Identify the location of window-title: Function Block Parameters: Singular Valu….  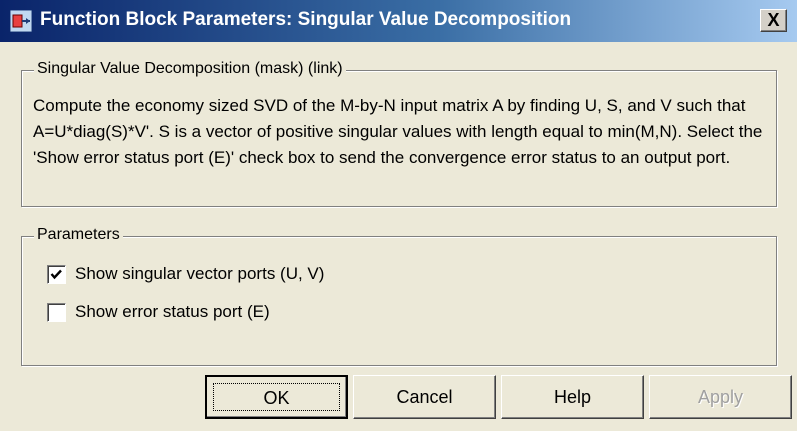
(306, 19).